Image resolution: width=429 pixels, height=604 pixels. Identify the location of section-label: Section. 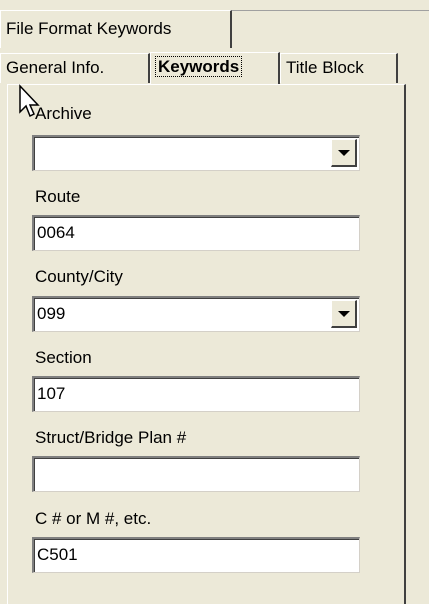
(63, 357).